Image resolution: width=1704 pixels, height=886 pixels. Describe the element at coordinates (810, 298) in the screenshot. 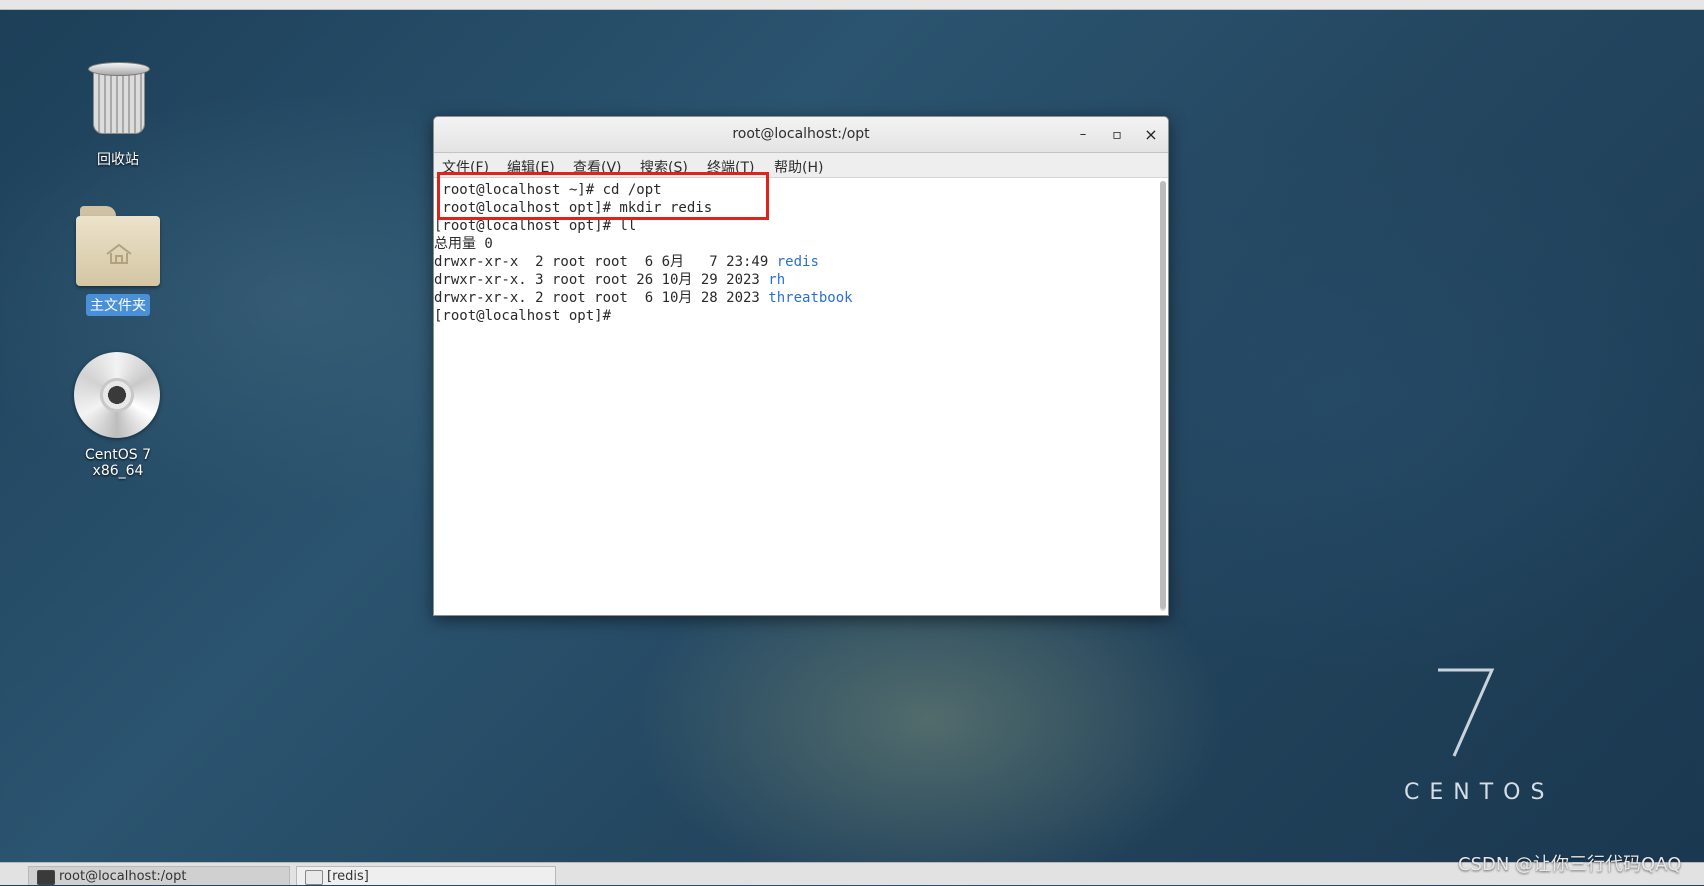

I see `listing-dir-name: threatbook` at that location.